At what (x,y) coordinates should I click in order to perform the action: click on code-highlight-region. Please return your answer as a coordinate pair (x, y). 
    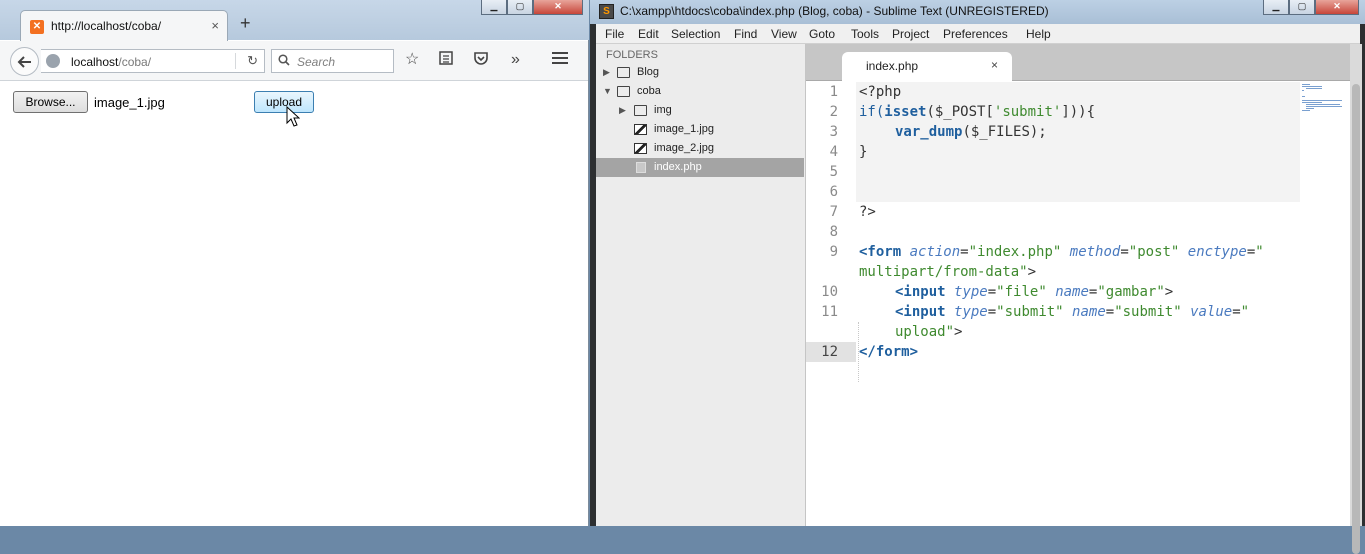
    Looking at the image, I should click on (1078, 142).